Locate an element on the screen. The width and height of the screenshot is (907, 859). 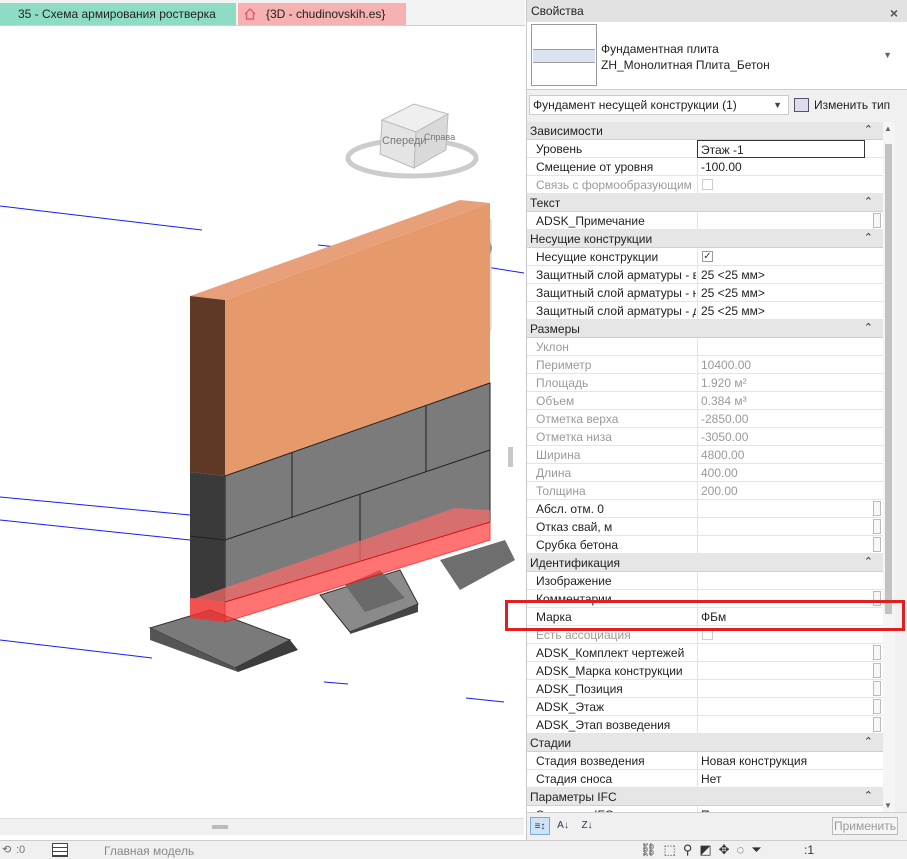
property-row: Объем 0.384 м³ is located at coordinates (705, 401).